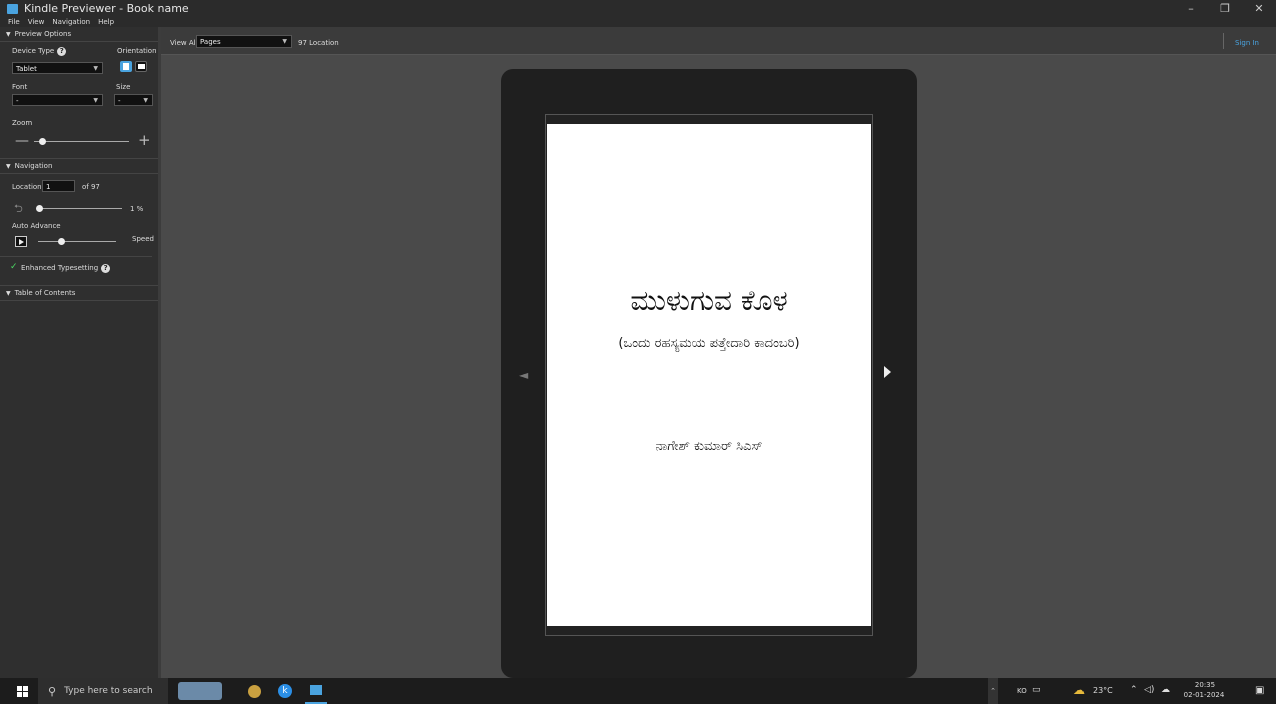 The height and width of the screenshot is (704, 1276). I want to click on location-input: 1, so click(58, 186).